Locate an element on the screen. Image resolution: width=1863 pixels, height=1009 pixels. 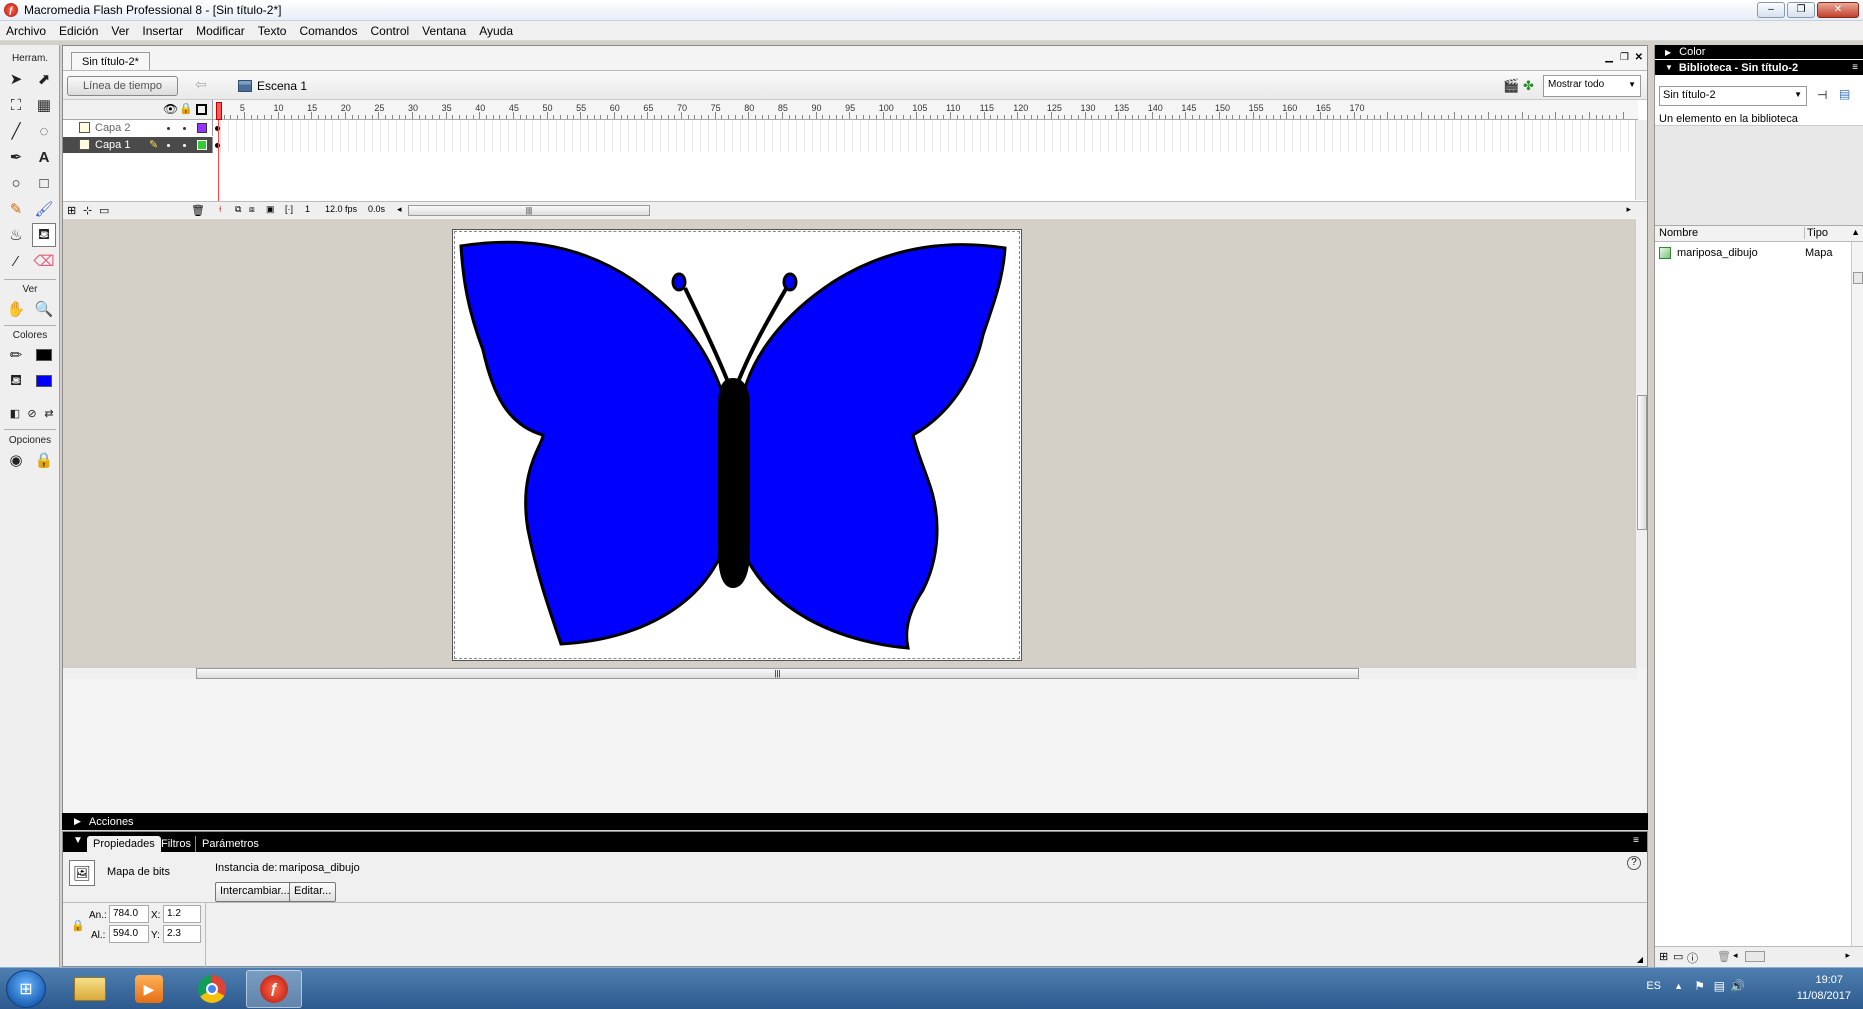
text-tool-icon: A is located at coordinates (44, 157).